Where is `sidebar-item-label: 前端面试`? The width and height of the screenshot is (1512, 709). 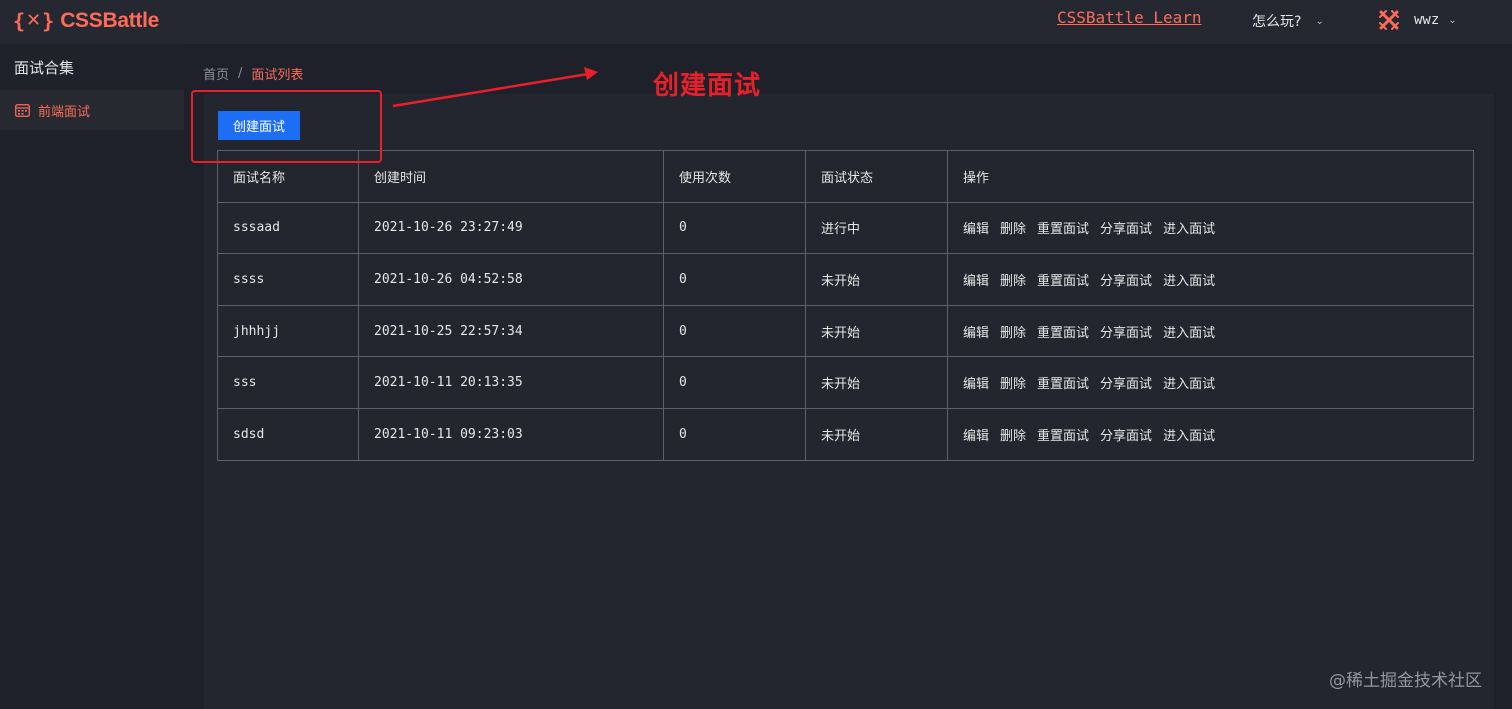
sidebar-item-label: 前端面试 is located at coordinates (64, 112).